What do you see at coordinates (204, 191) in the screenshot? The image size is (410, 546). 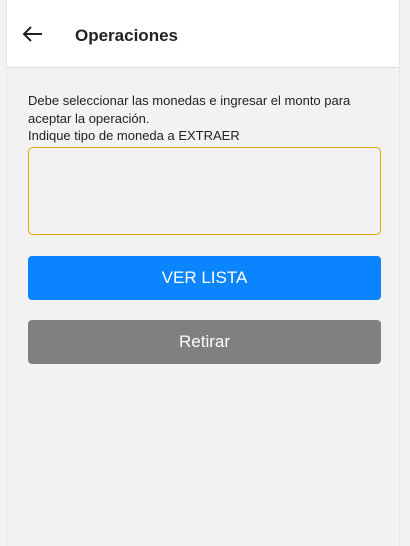 I see `currency-input` at bounding box center [204, 191].